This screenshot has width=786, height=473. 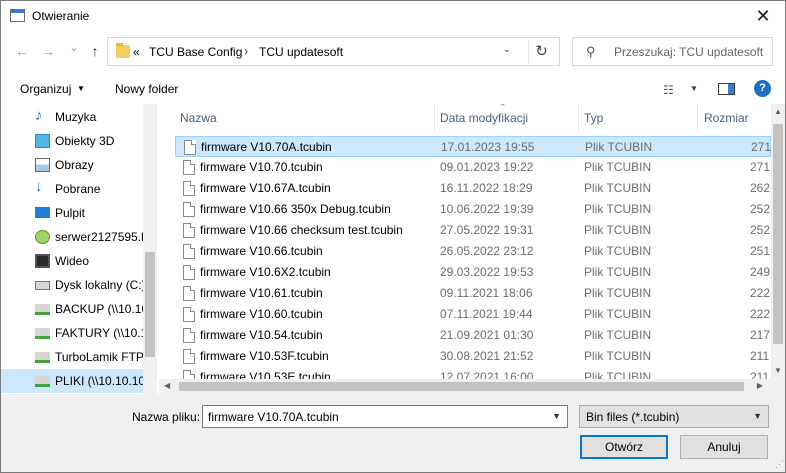 What do you see at coordinates (72, 261) in the screenshot?
I see `sidebar-item-wideo: Wideo` at bounding box center [72, 261].